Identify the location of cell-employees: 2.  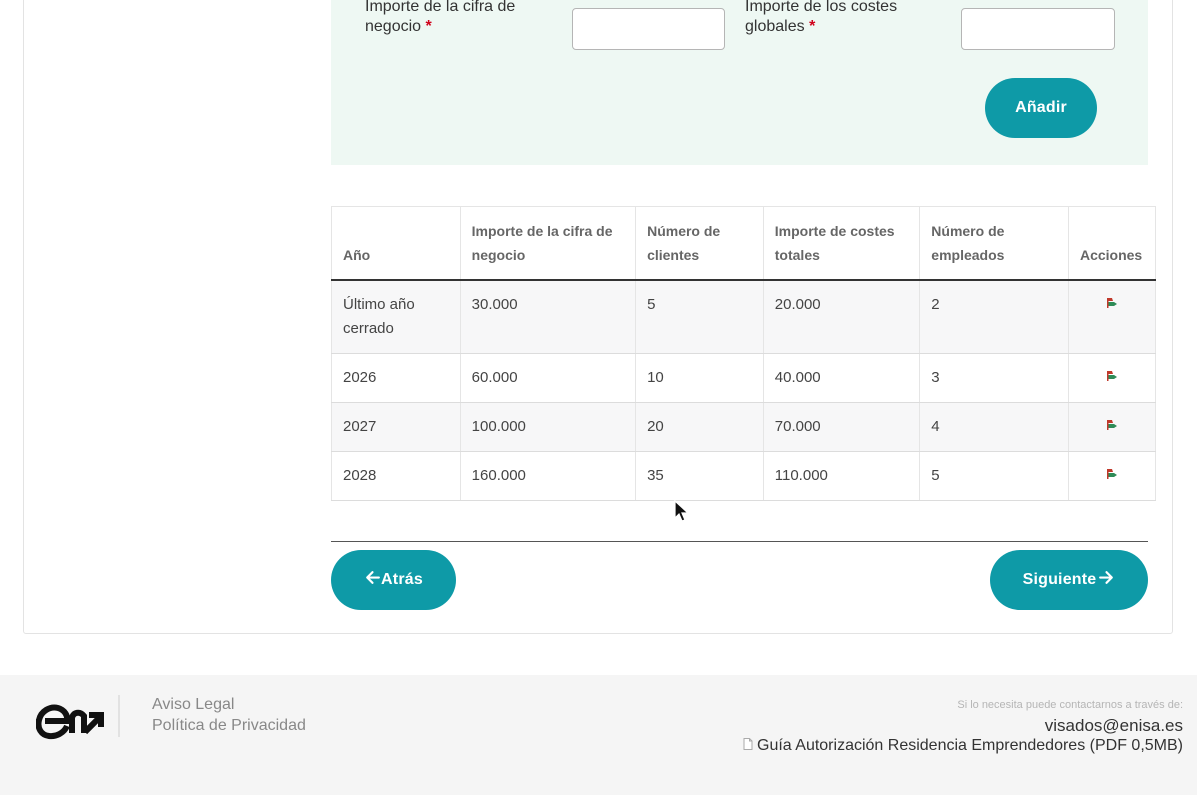
(994, 317).